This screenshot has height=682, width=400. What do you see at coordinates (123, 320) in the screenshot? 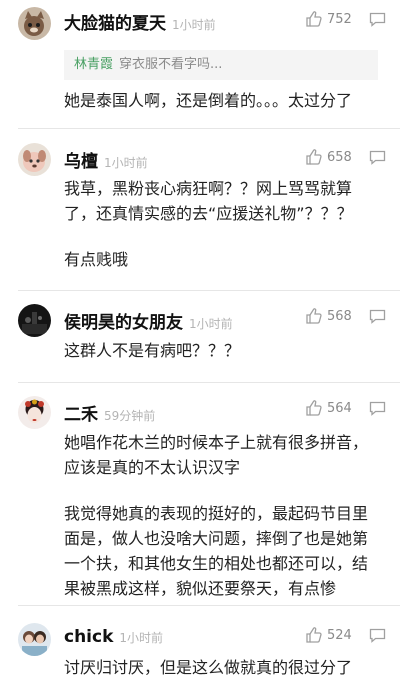
I see `username: 侯明昊的女朋友` at bounding box center [123, 320].